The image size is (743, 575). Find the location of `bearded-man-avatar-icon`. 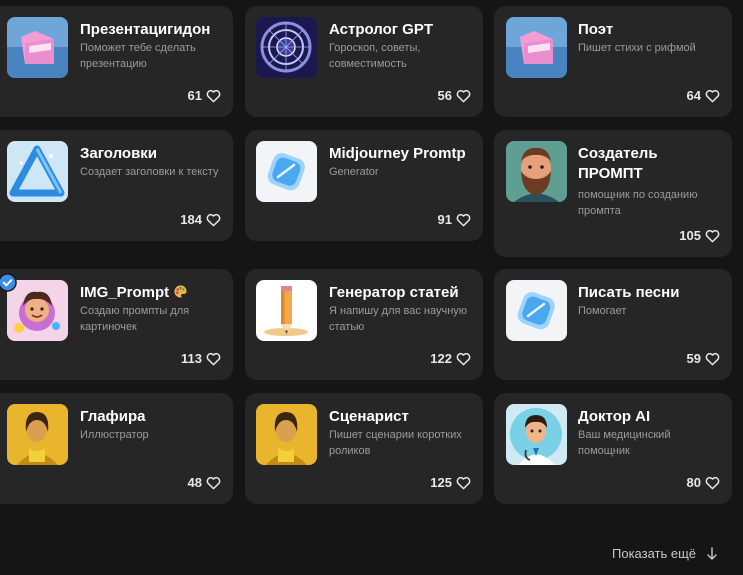

bearded-man-avatar-icon is located at coordinates (536, 171).